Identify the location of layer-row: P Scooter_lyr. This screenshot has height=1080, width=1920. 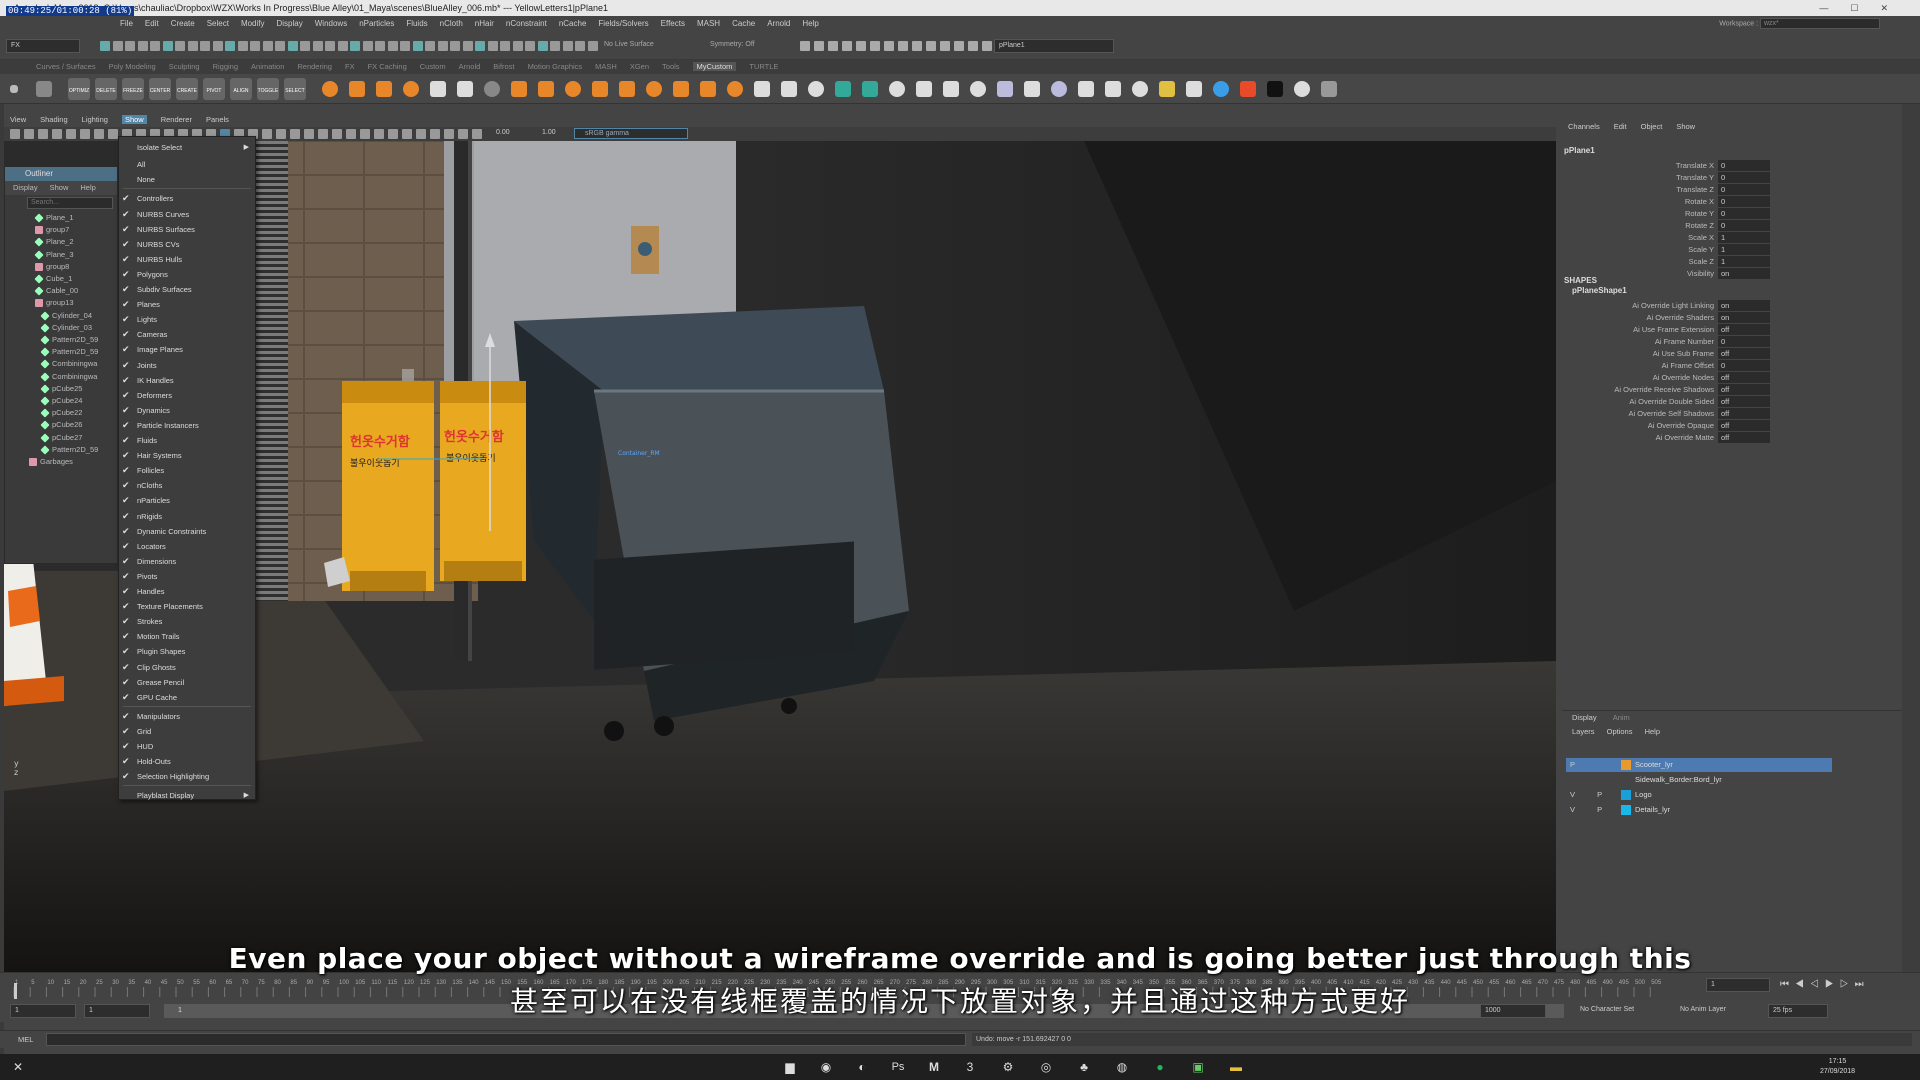
(1699, 765).